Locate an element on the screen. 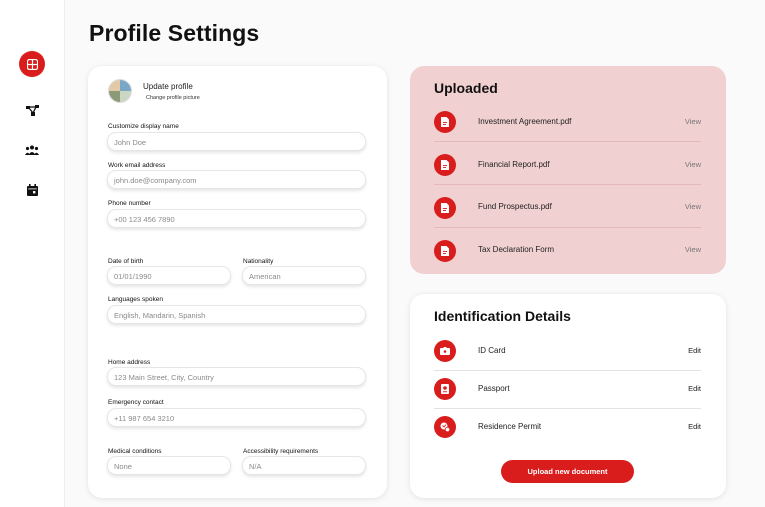 This screenshot has height=507, width=765. display-name-input: John Doe is located at coordinates (236, 141).